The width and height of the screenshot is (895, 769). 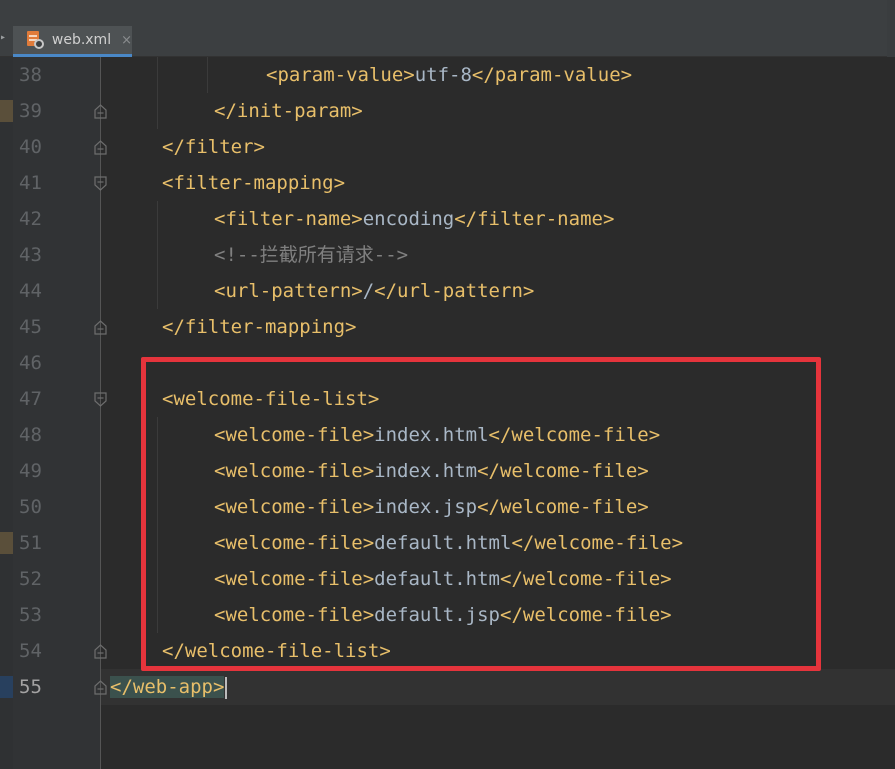 What do you see at coordinates (552, 75) in the screenshot?
I see `xml-tag: </param-value>` at bounding box center [552, 75].